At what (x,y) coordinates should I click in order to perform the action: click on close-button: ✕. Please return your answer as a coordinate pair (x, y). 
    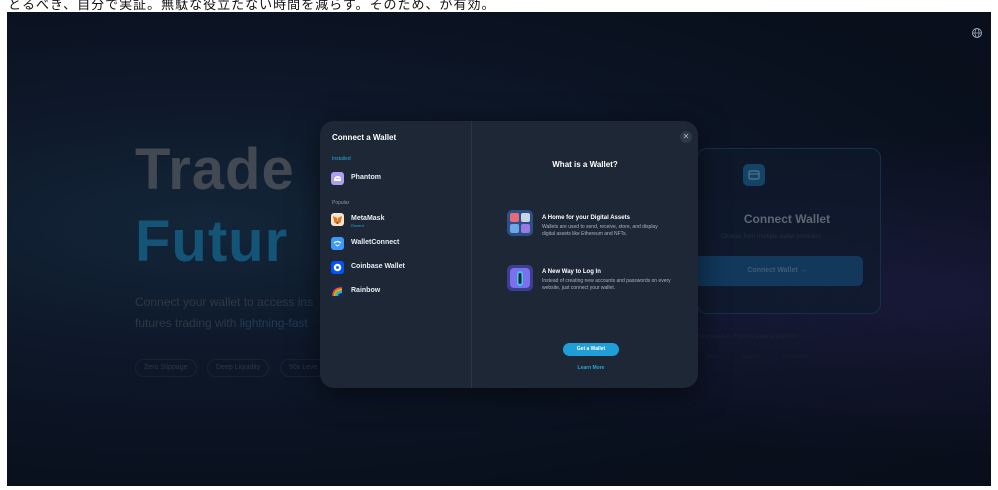
    Looking at the image, I should click on (686, 137).